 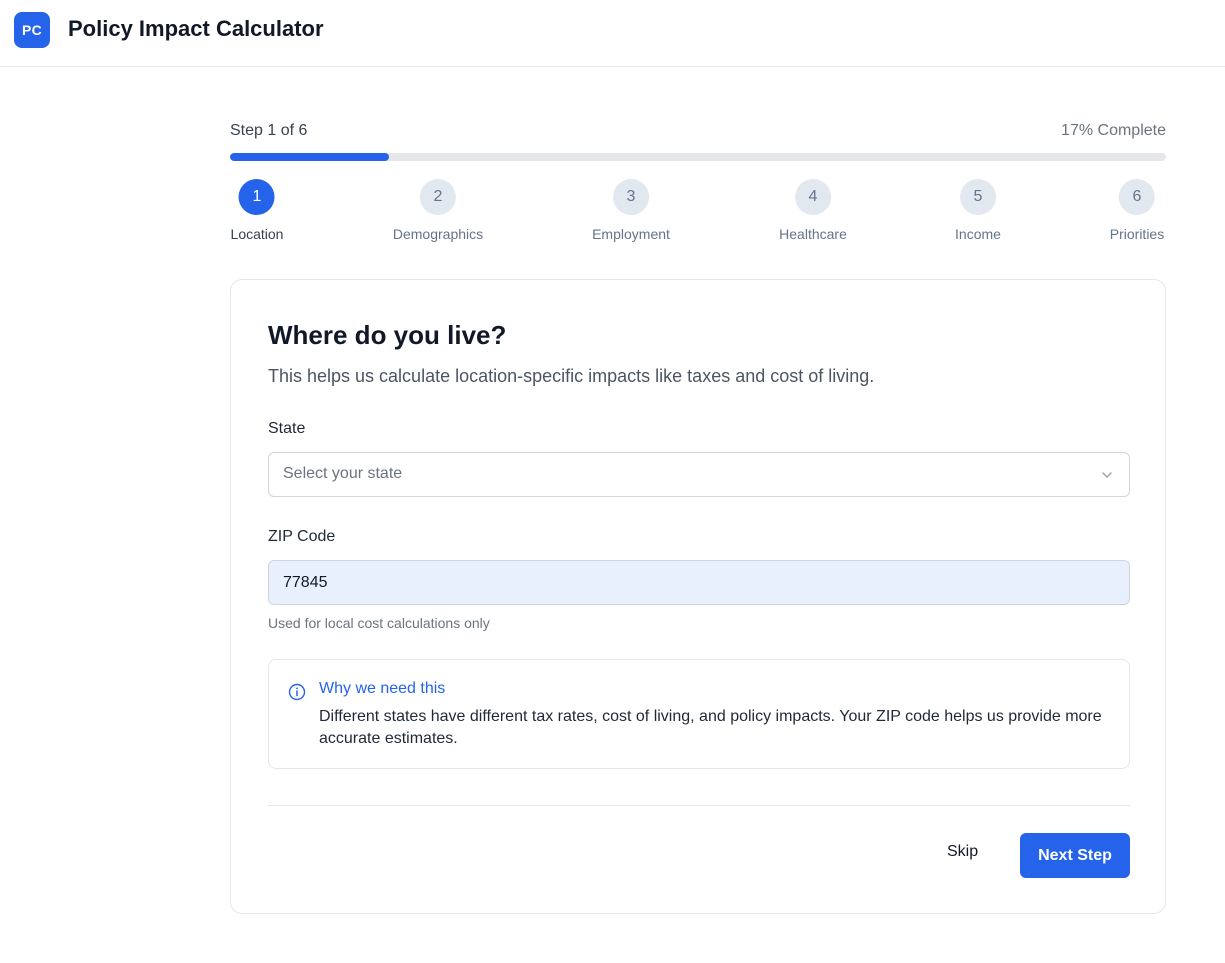 What do you see at coordinates (1113, 130) in the screenshot?
I see `percent-complete: 17% Complete` at bounding box center [1113, 130].